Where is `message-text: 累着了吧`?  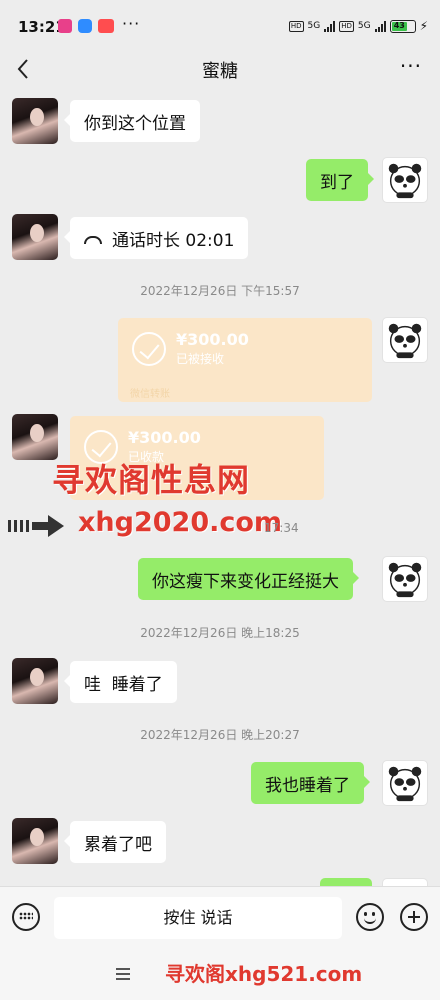 message-text: 累着了吧 is located at coordinates (118, 844).